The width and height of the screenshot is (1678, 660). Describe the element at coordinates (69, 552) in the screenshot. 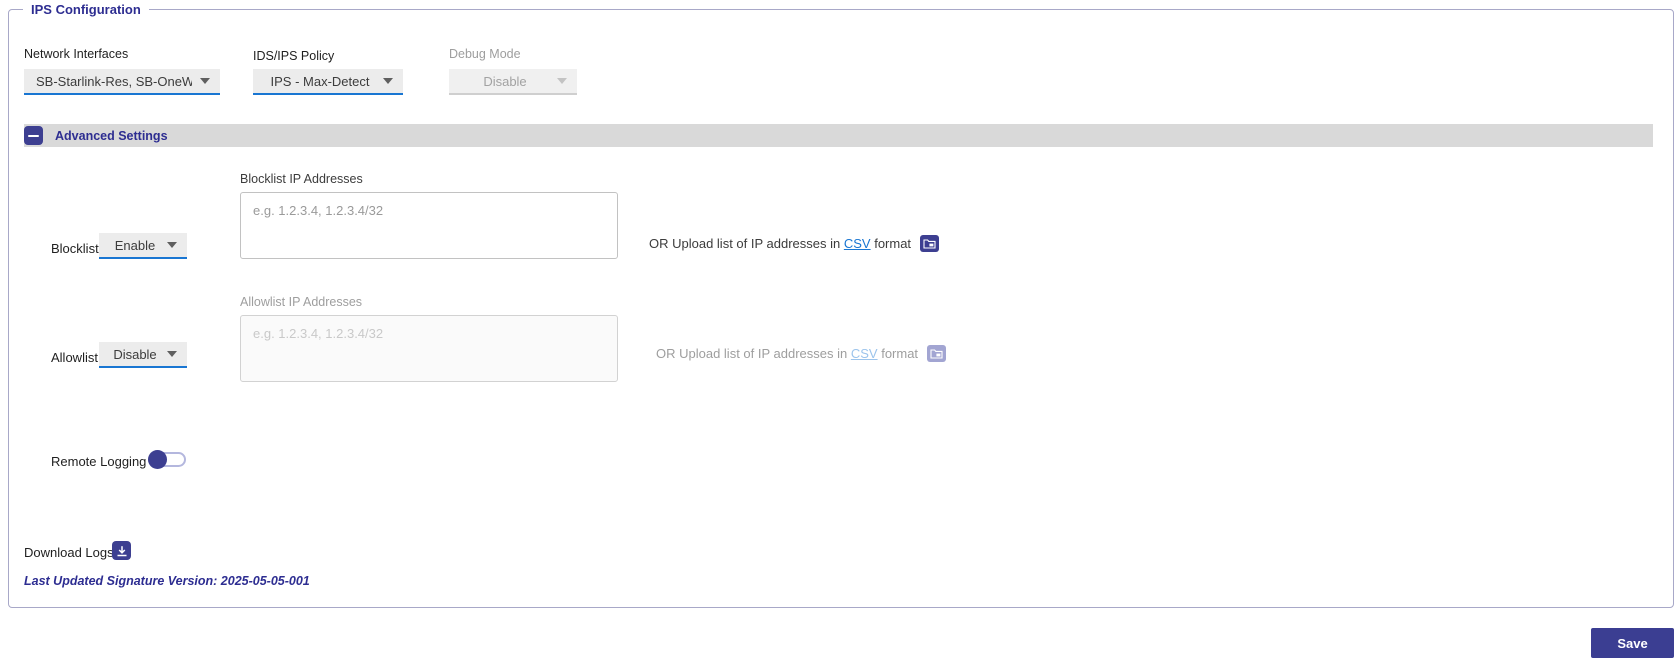

I see `download-logs-label: Download Logs` at that location.